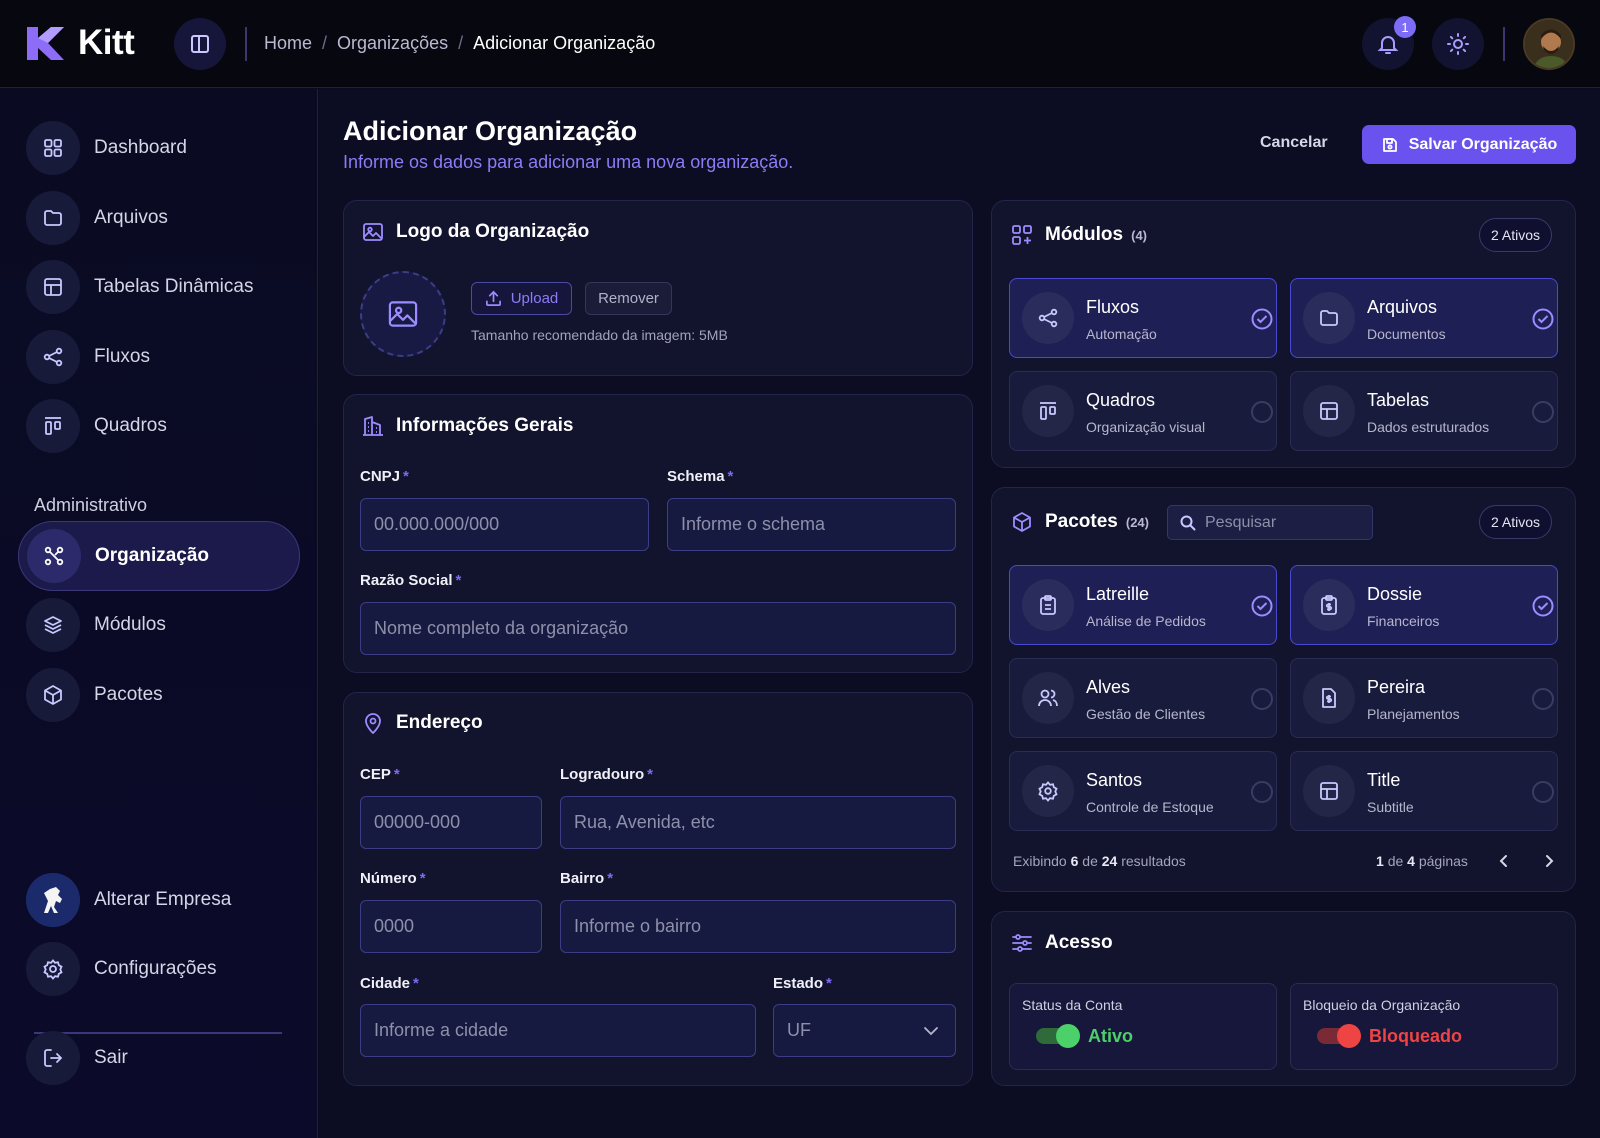 This screenshot has height=1138, width=1600. Describe the element at coordinates (128, 694) in the screenshot. I see `sidebar-item-label: Pacotes` at that location.